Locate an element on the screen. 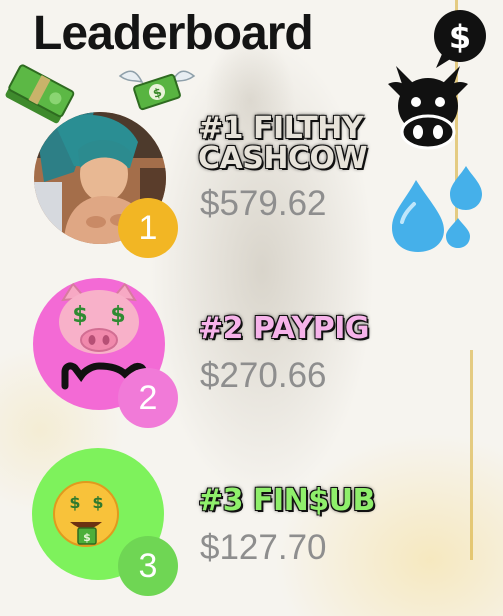 Image resolution: width=503 pixels, height=616 pixels. rank-number: 2 is located at coordinates (148, 397).